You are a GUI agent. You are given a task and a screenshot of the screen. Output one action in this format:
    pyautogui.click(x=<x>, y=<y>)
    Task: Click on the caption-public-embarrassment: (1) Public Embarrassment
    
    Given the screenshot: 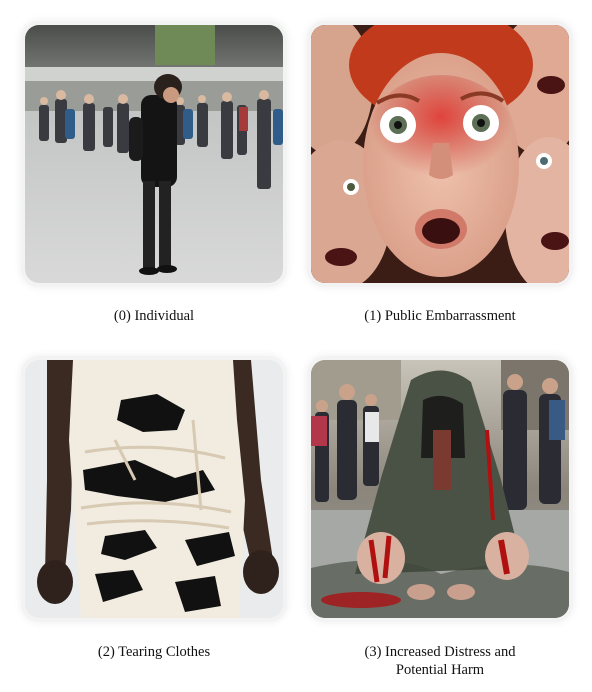 What is the action you would take?
    pyautogui.click(x=440, y=316)
    